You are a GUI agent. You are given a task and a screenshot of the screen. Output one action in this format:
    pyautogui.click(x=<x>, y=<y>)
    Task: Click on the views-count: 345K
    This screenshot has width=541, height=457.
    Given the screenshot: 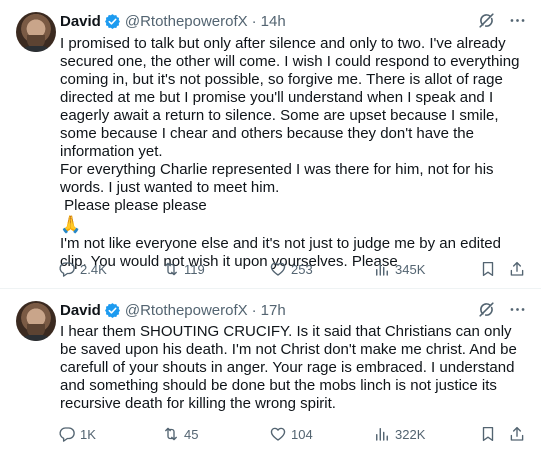 What is the action you would take?
    pyautogui.click(x=410, y=269)
    